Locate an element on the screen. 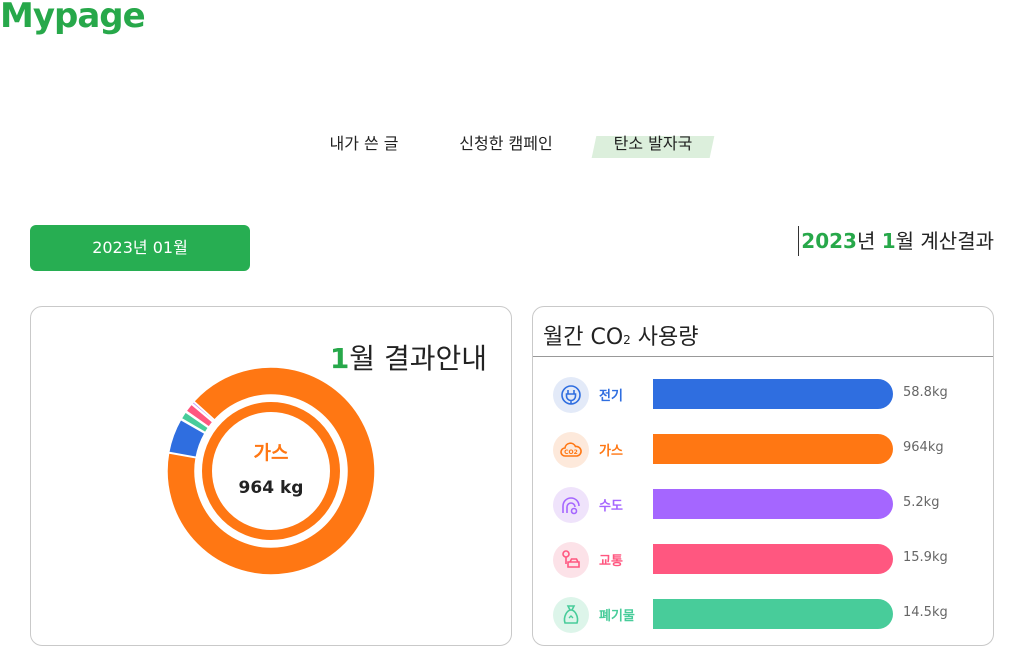 This screenshot has height=649, width=1024. usage-row-electricity: 전기 58.8kg is located at coordinates (763, 395).